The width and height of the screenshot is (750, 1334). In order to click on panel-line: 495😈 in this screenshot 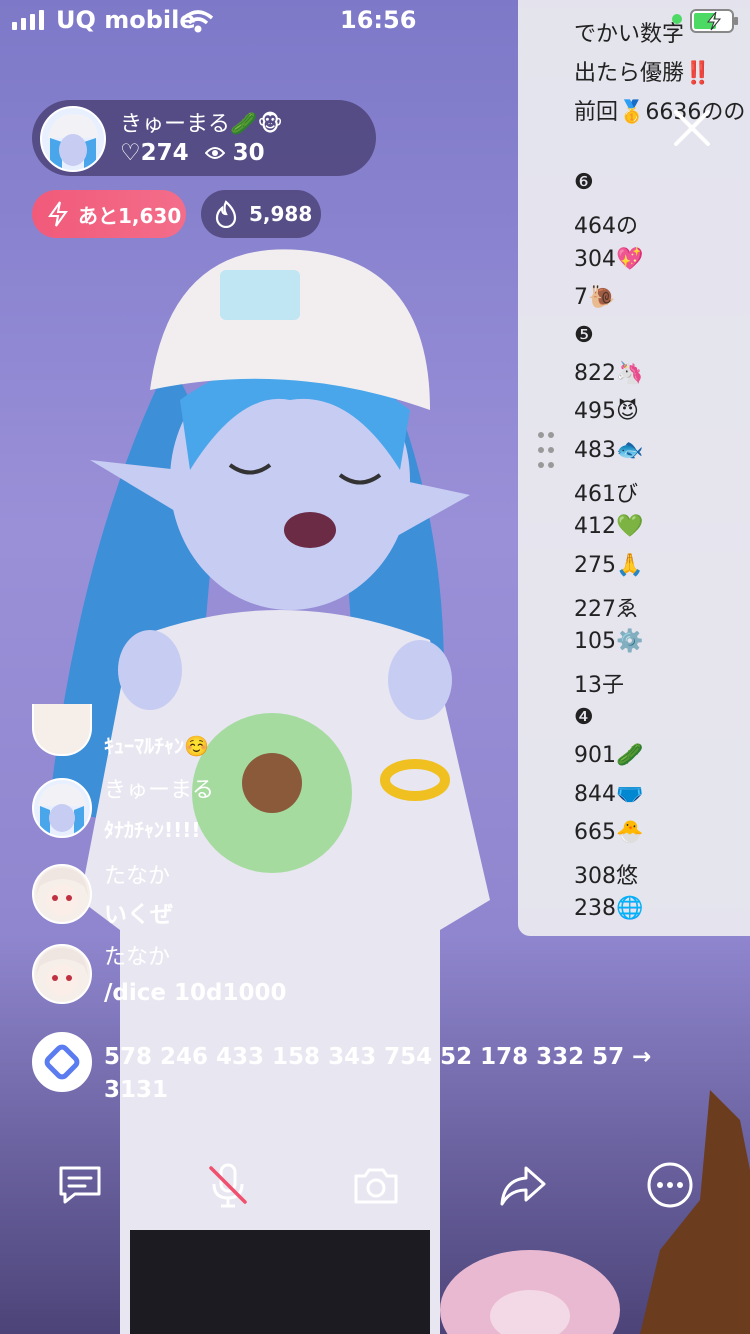, I will do `click(606, 411)`.